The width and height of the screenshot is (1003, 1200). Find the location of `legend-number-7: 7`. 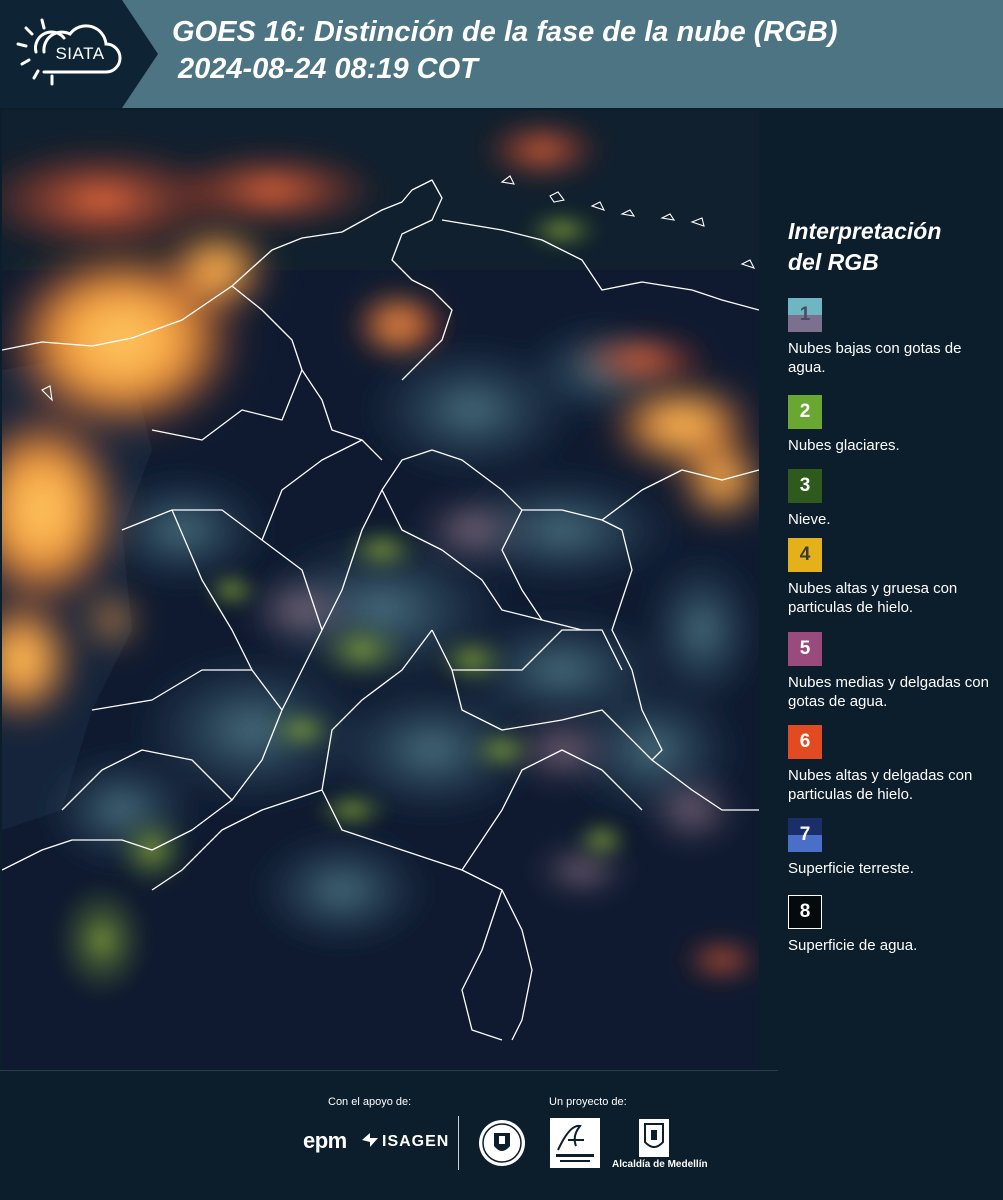

legend-number-7: 7 is located at coordinates (805, 834).